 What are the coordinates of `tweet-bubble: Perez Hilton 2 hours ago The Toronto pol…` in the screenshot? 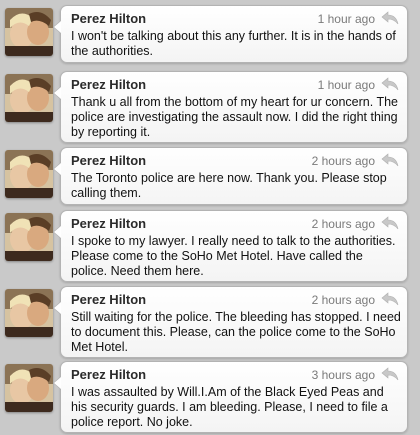 It's located at (230, 176).